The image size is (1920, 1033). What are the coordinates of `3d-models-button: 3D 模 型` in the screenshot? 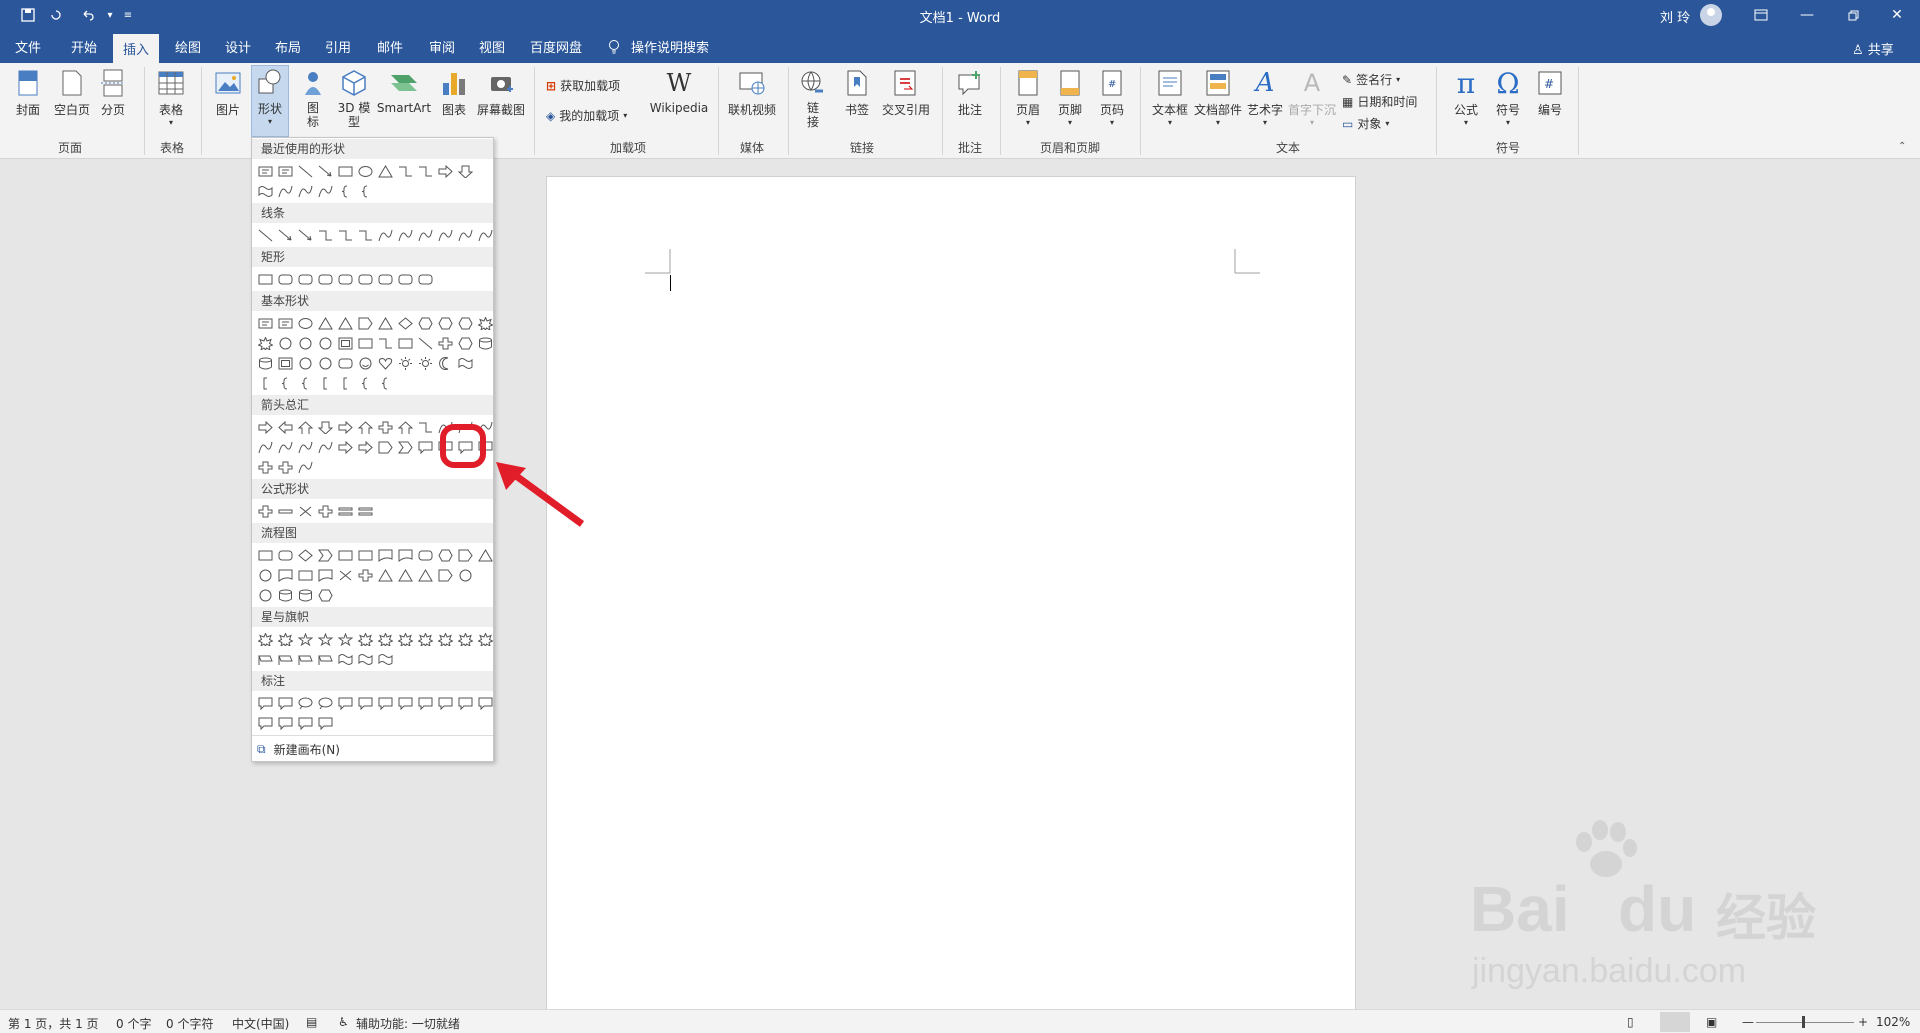 It's located at (354, 98).